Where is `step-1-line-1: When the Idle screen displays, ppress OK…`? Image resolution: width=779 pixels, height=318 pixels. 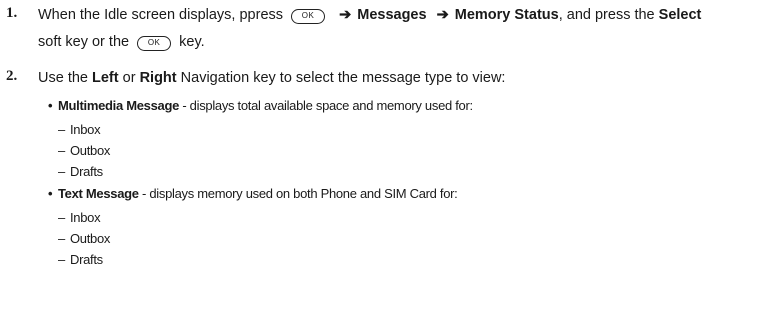 step-1-line-1: When the Idle screen displays, ppress OK… is located at coordinates (408, 15).